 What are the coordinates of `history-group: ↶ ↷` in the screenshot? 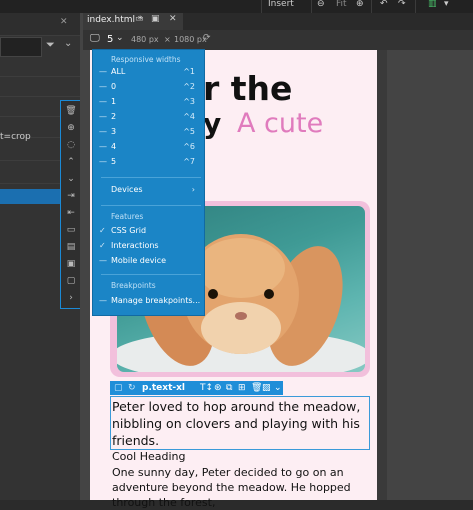 It's located at (393, 6).